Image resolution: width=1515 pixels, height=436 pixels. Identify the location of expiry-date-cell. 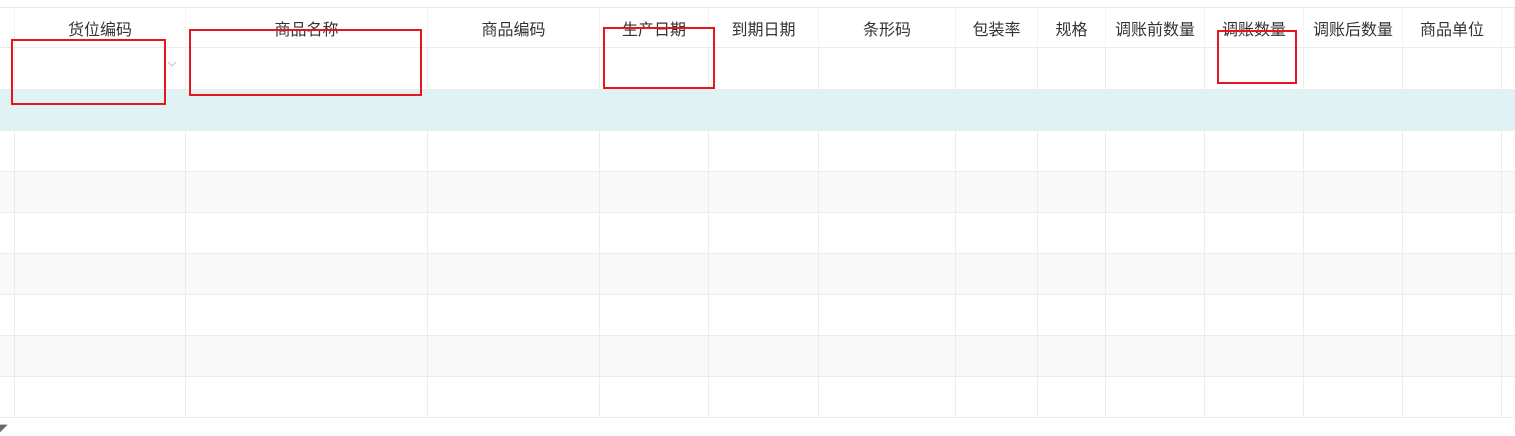
(764, 68).